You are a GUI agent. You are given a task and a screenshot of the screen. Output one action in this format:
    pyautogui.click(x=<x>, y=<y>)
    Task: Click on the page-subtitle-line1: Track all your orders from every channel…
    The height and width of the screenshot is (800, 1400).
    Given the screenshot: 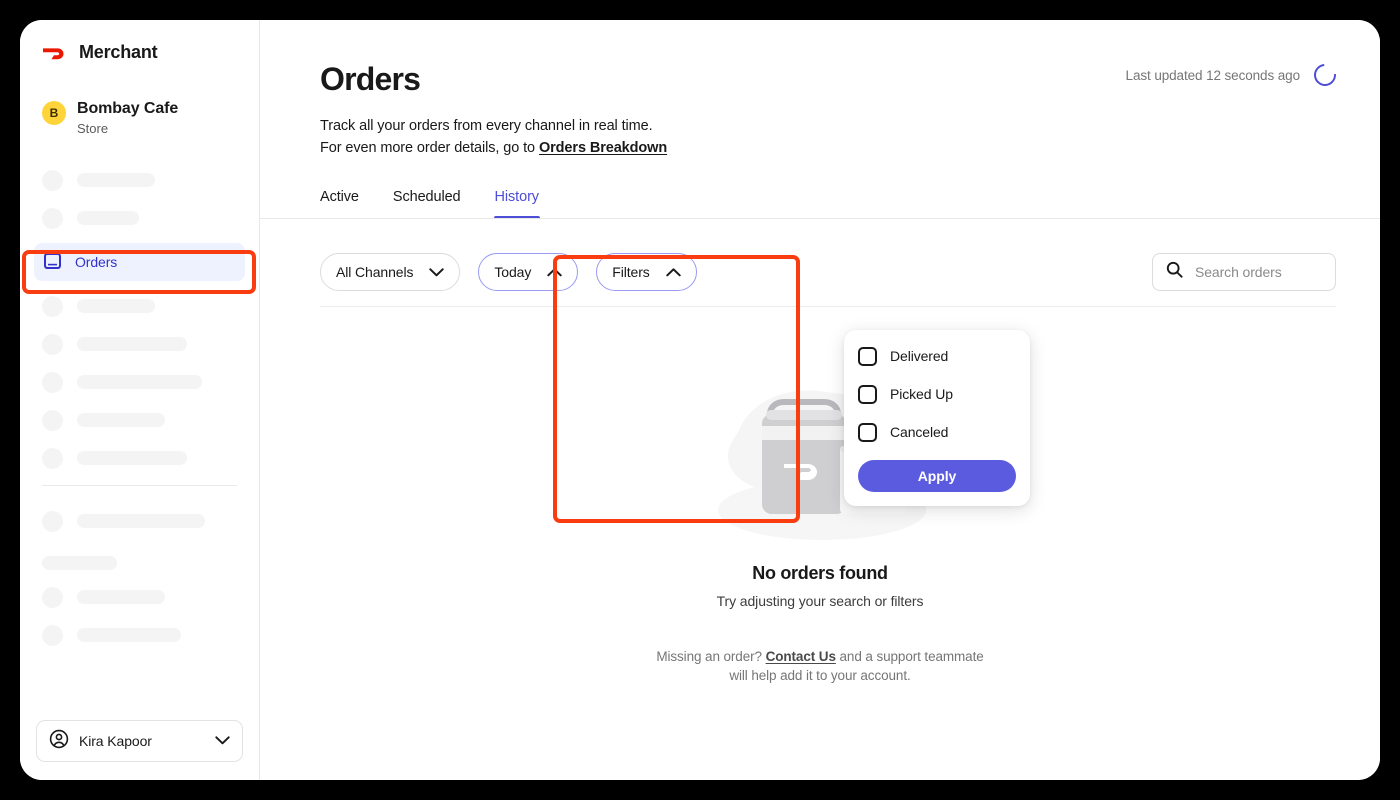 What is the action you would take?
    pyautogui.click(x=486, y=126)
    